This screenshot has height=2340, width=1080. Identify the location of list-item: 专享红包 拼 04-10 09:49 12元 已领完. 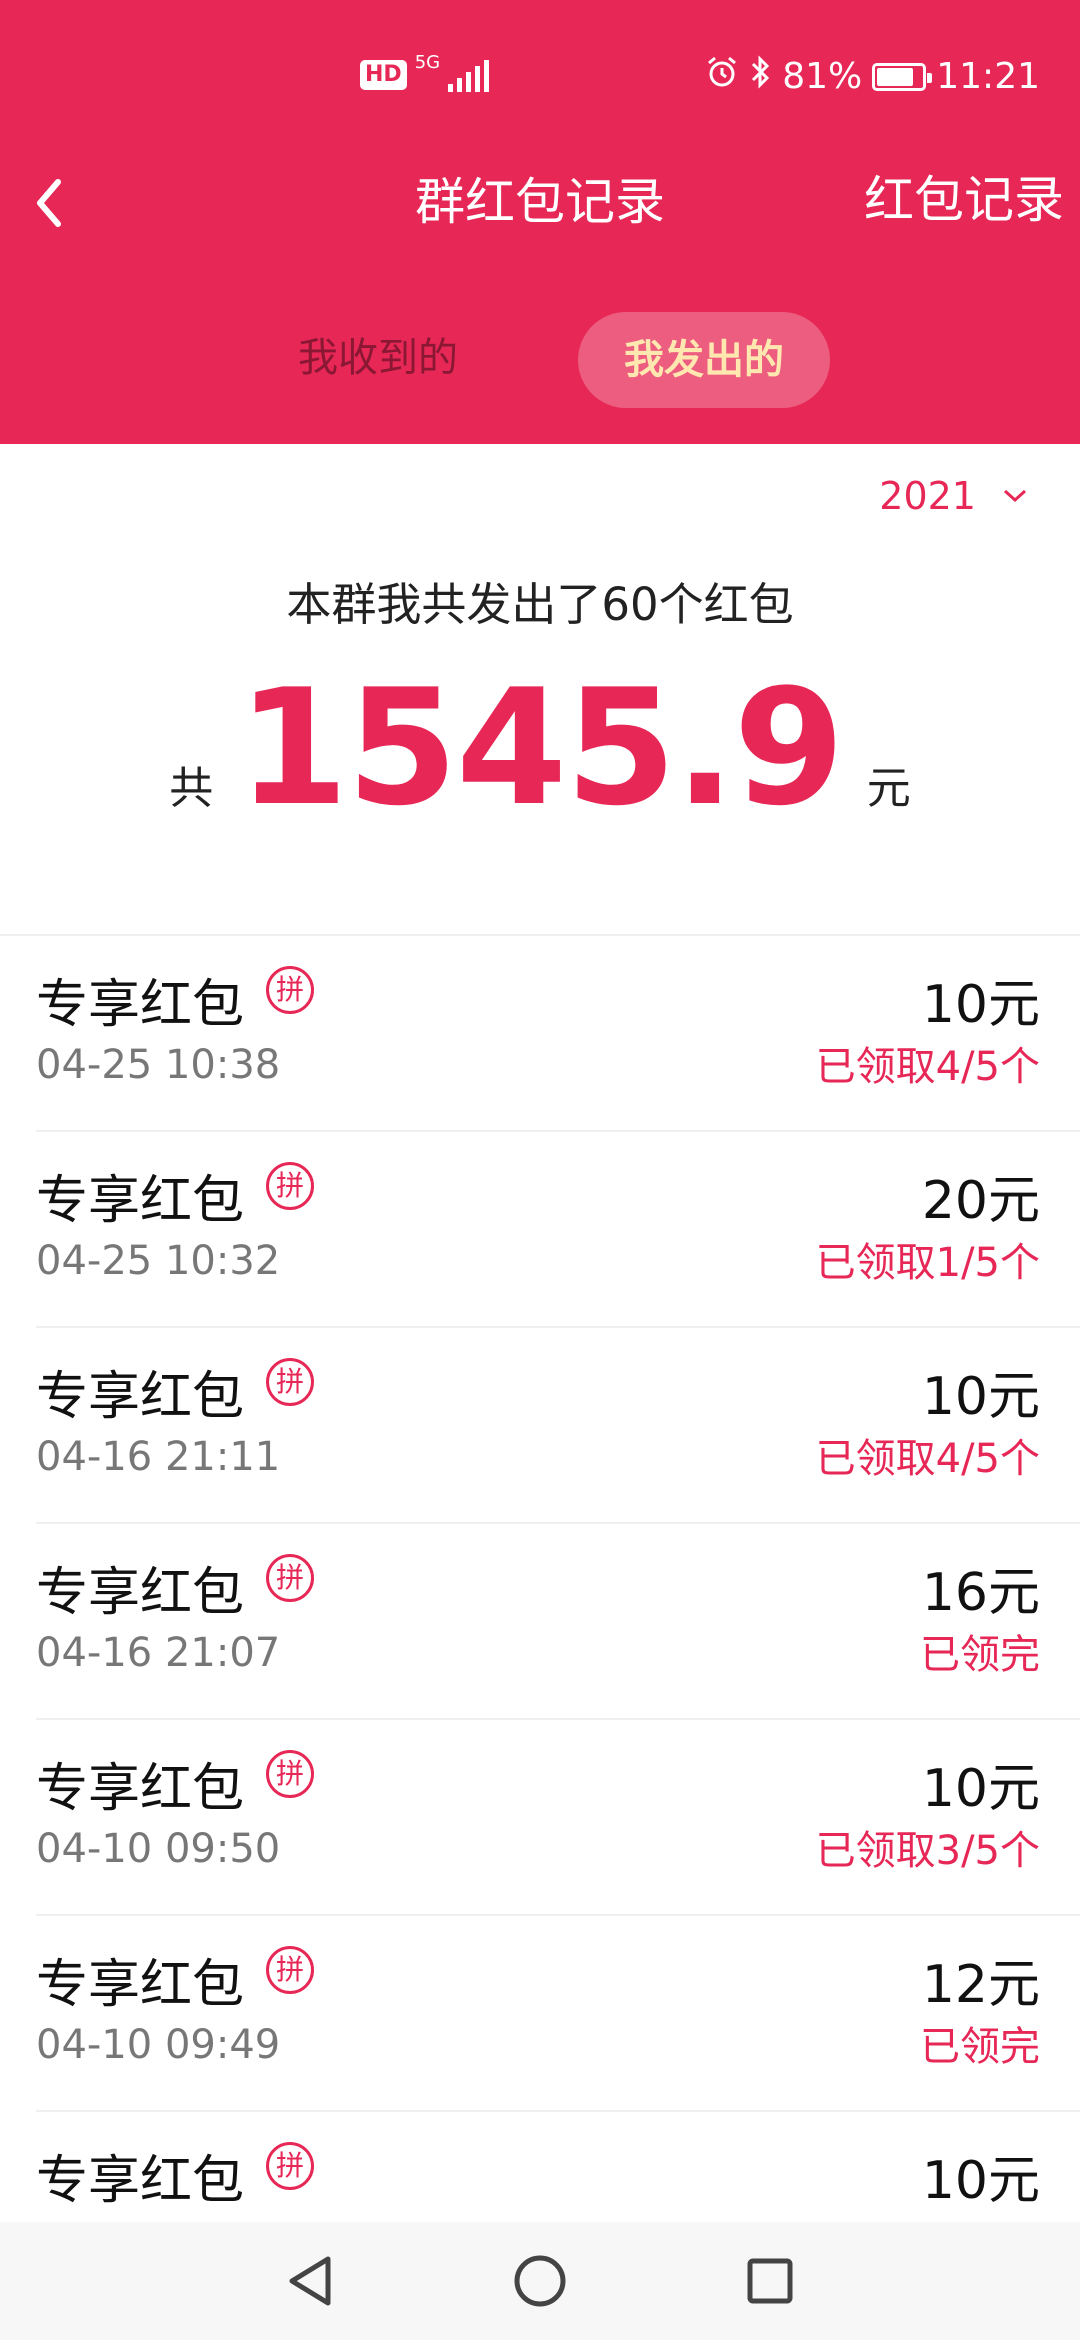
(540, 2014).